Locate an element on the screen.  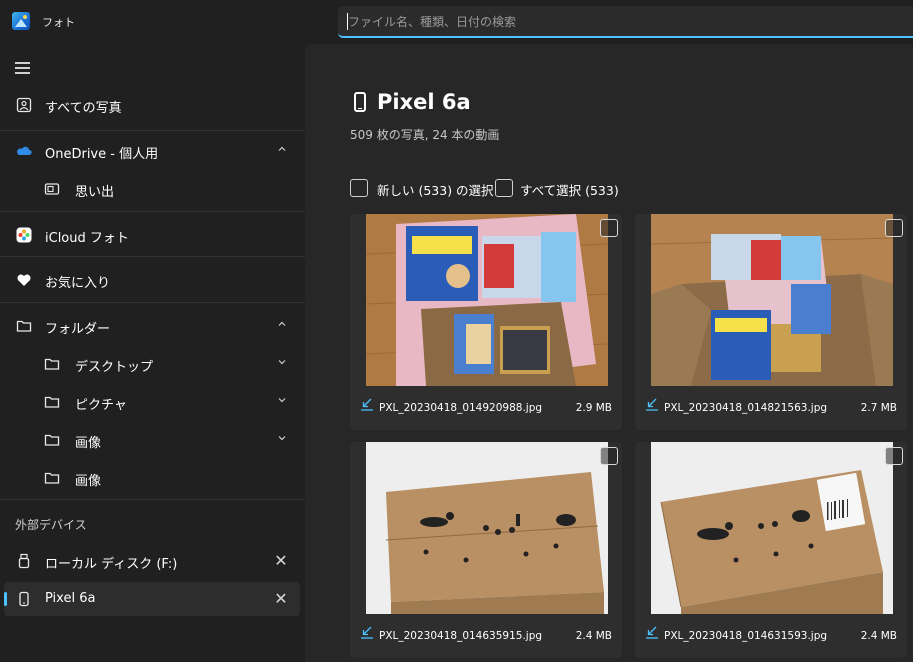
search-box is located at coordinates (625, 22).